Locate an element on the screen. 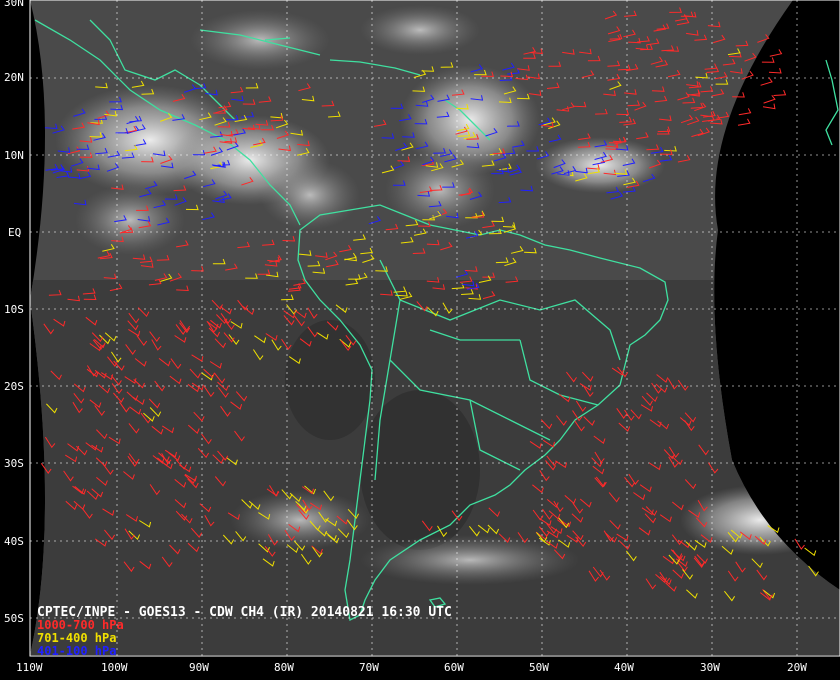  legend-mid-level: 701-400 hPa is located at coordinates (76, 638).